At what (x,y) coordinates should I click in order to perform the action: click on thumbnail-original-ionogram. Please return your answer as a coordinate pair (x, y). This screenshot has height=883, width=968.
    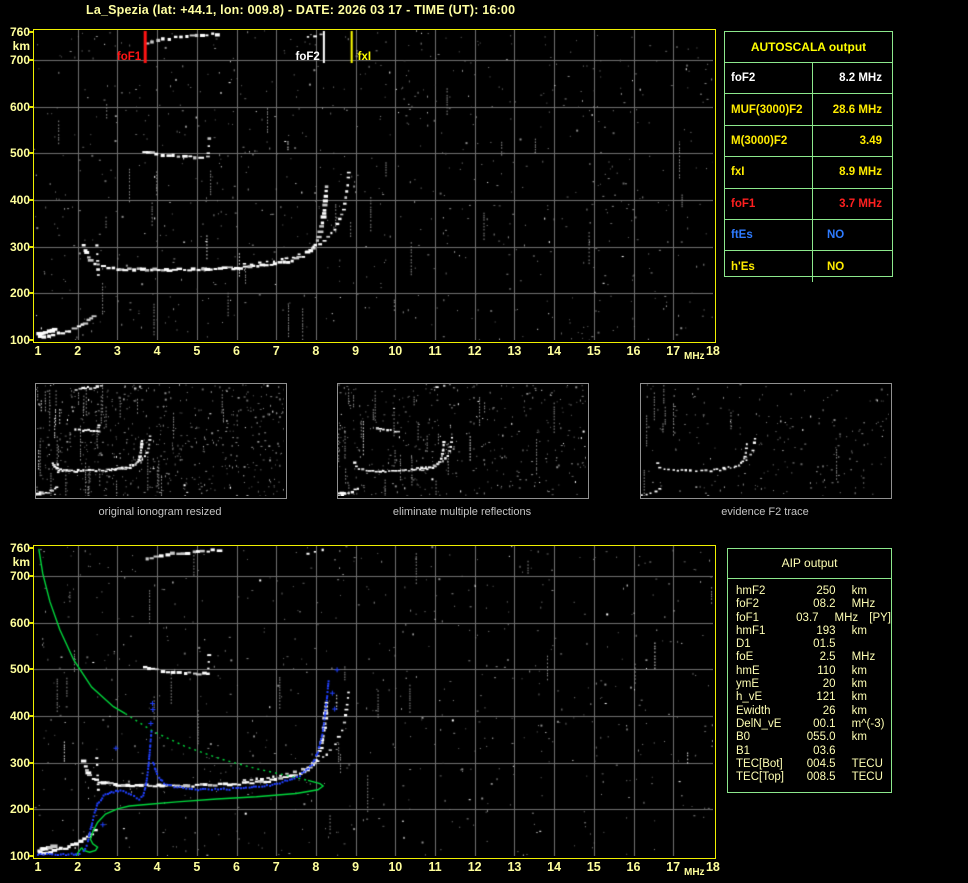
    Looking at the image, I should click on (161, 441).